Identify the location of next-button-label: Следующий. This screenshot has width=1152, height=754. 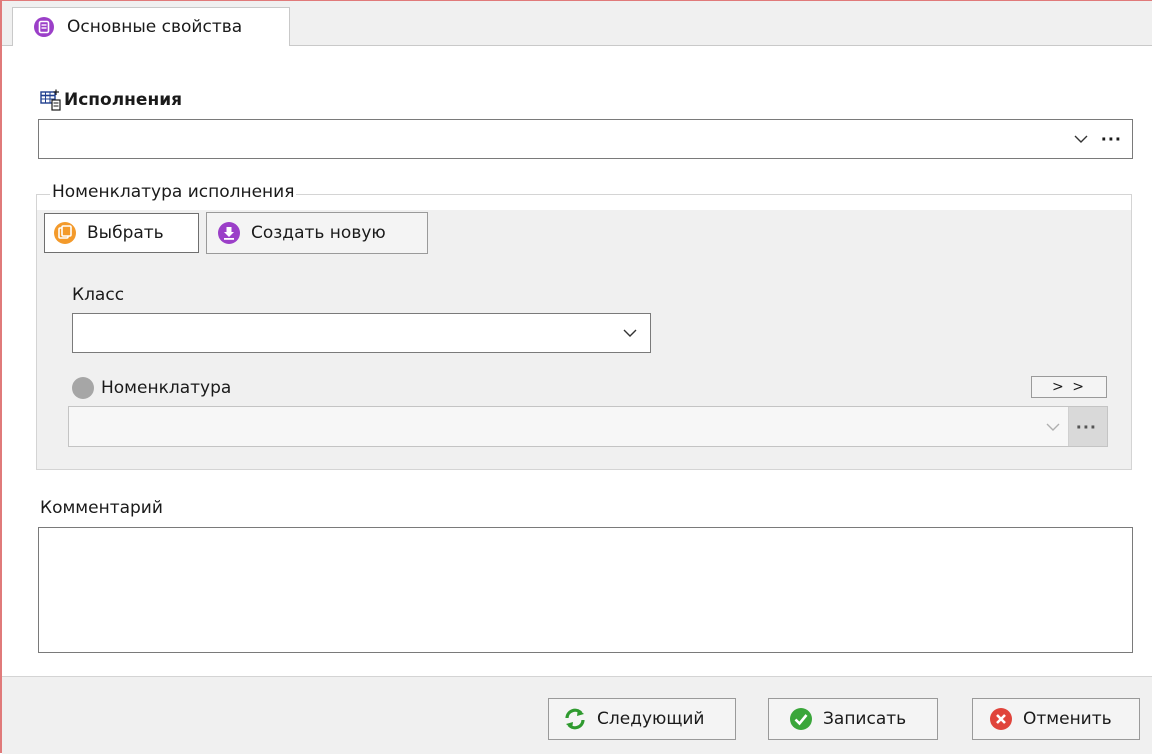
(651, 719).